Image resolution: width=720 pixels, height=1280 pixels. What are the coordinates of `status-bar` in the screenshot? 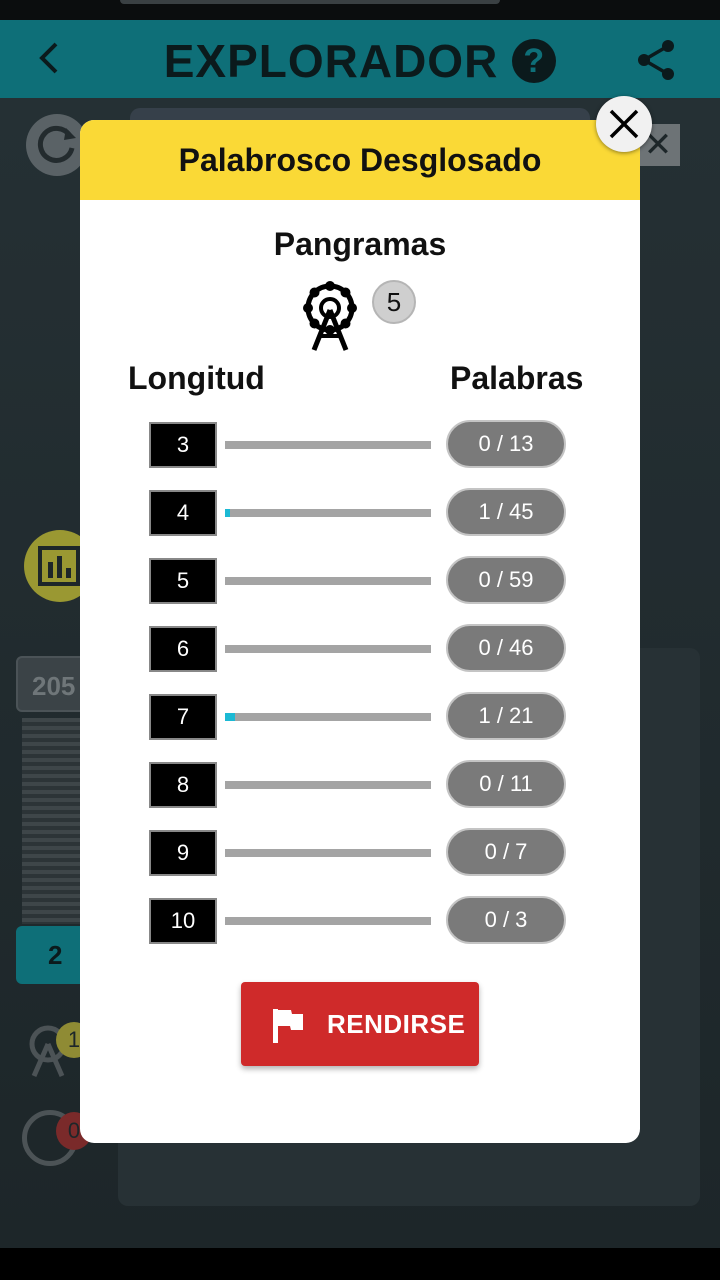 It's located at (360, 10).